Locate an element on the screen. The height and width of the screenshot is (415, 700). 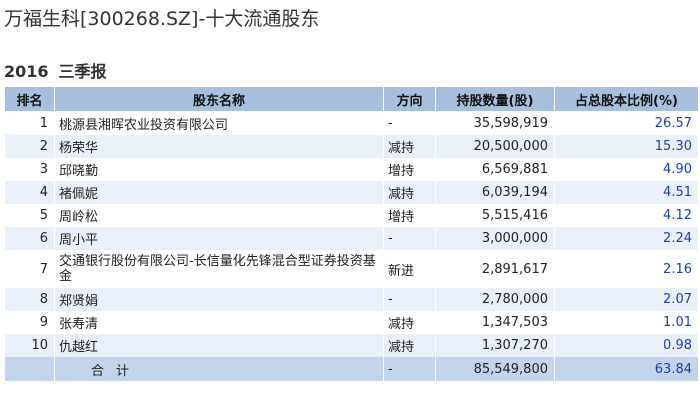
page-title: 万福生科[300268.SZ]-十大流通股东 is located at coordinates (162, 19).